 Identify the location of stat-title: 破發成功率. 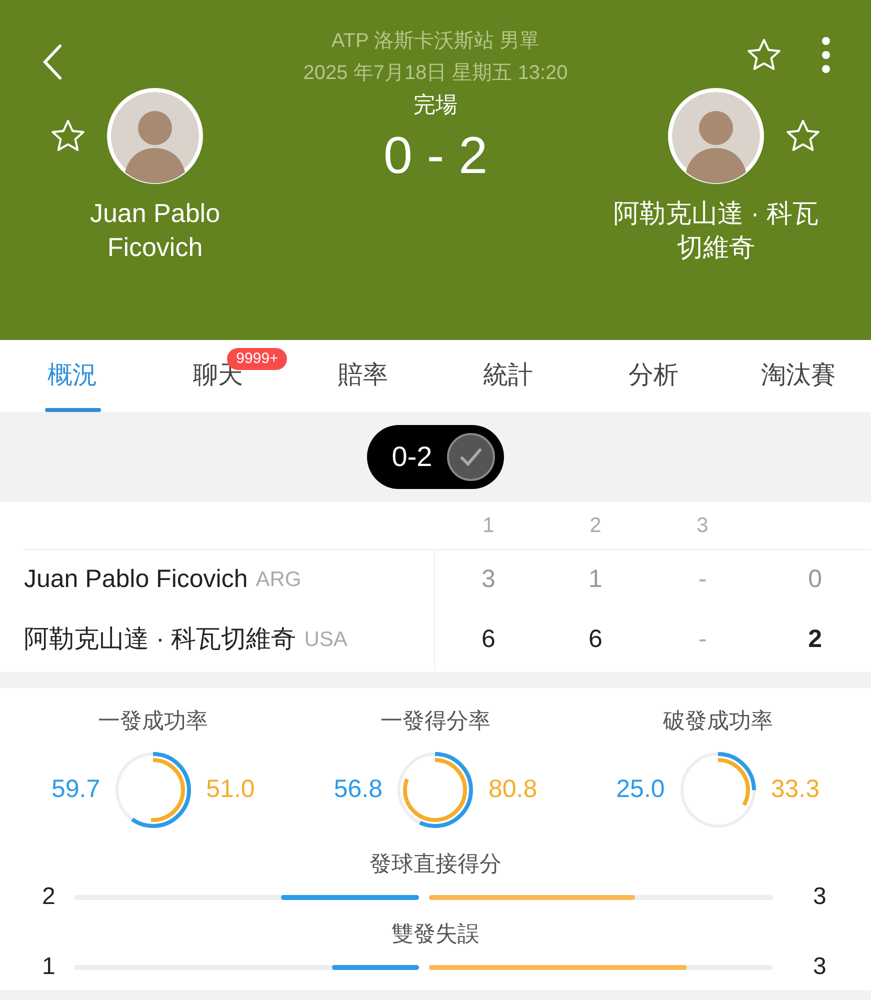
(717, 721).